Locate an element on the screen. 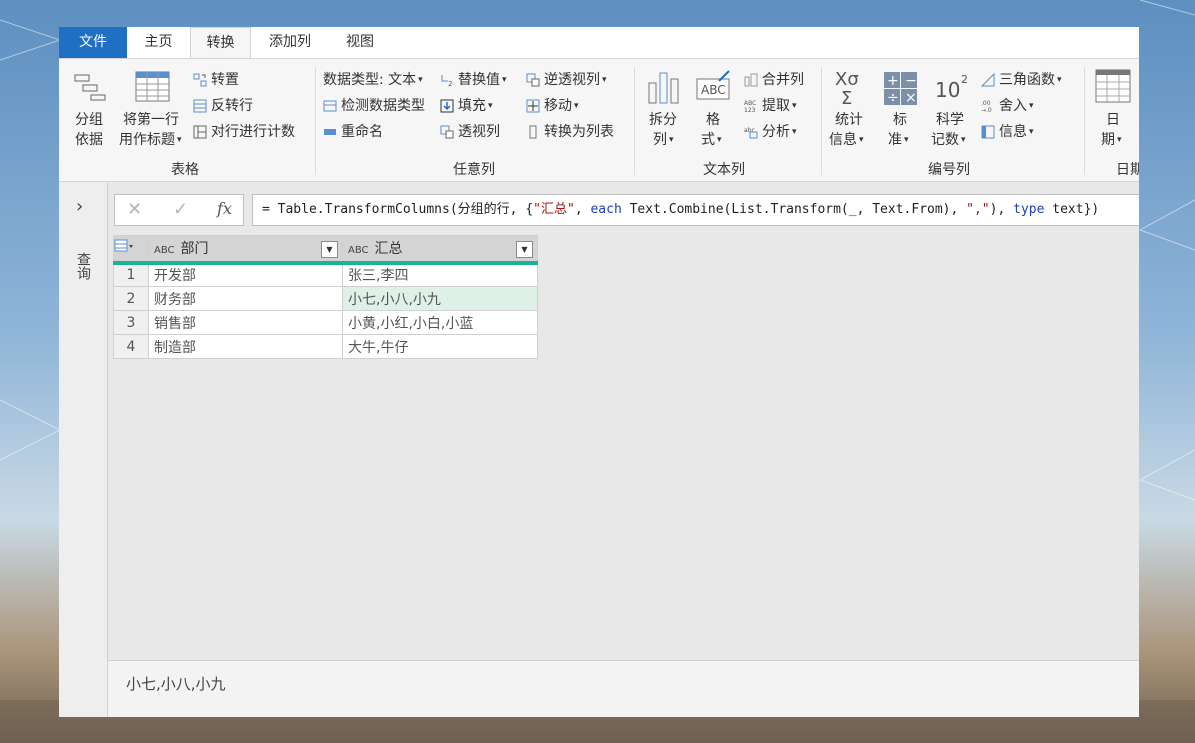  reverse-rows-button: 反转行 is located at coordinates (223, 105).